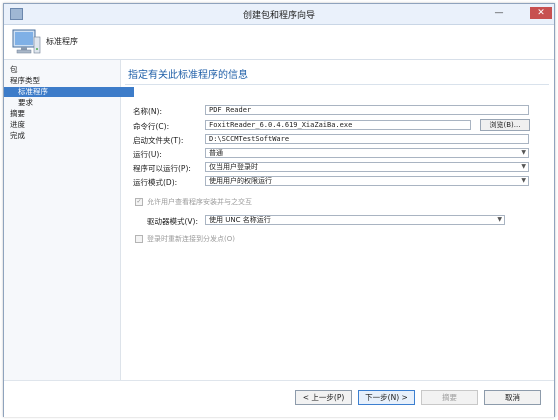  What do you see at coordinates (279, 398) in the screenshot?
I see `wizard-footer: < 上一步(P) 下一步(N) > 摘要 取消` at bounding box center [279, 398].